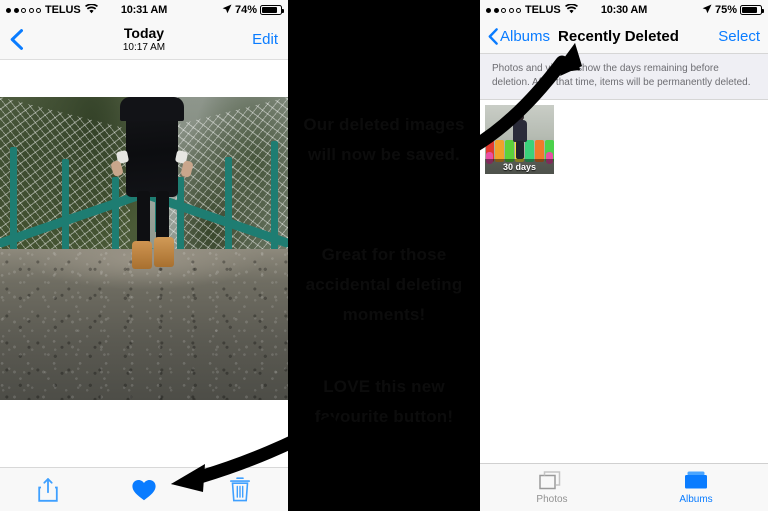 The height and width of the screenshot is (511, 768). I want to click on heart-filled-icon, so click(144, 489).